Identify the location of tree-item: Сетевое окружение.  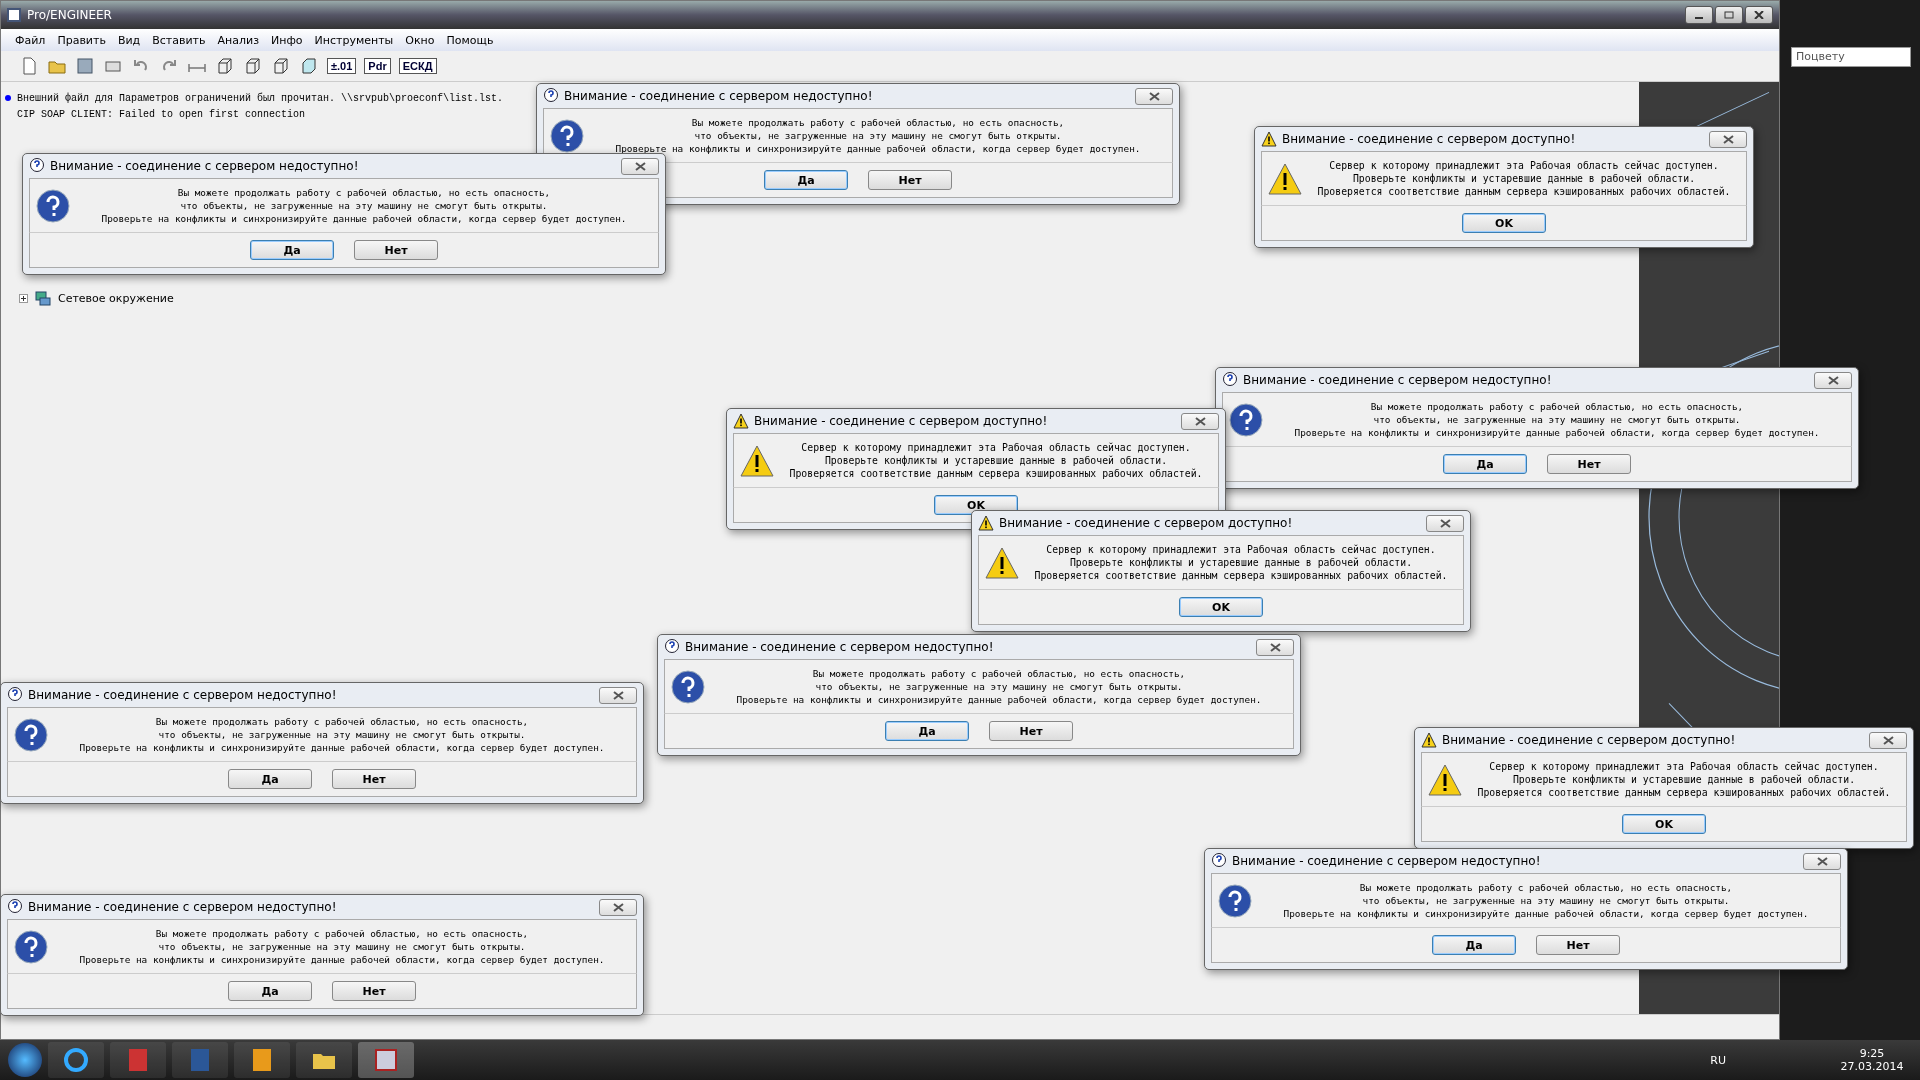
(116, 298).